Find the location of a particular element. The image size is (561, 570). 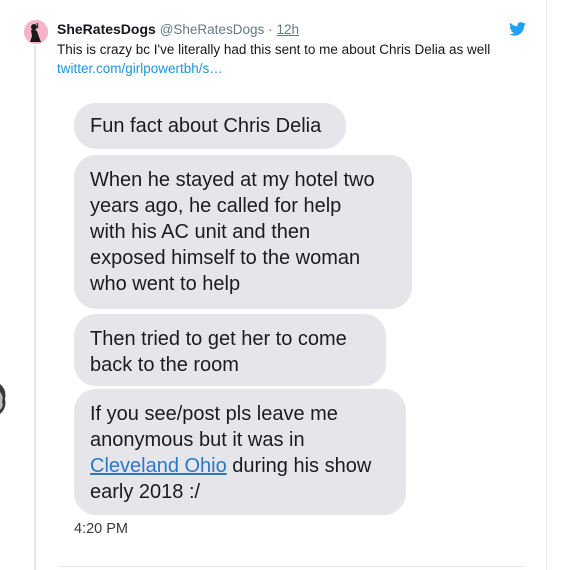

avatar-woman-silhouette-icon is located at coordinates (36, 32).